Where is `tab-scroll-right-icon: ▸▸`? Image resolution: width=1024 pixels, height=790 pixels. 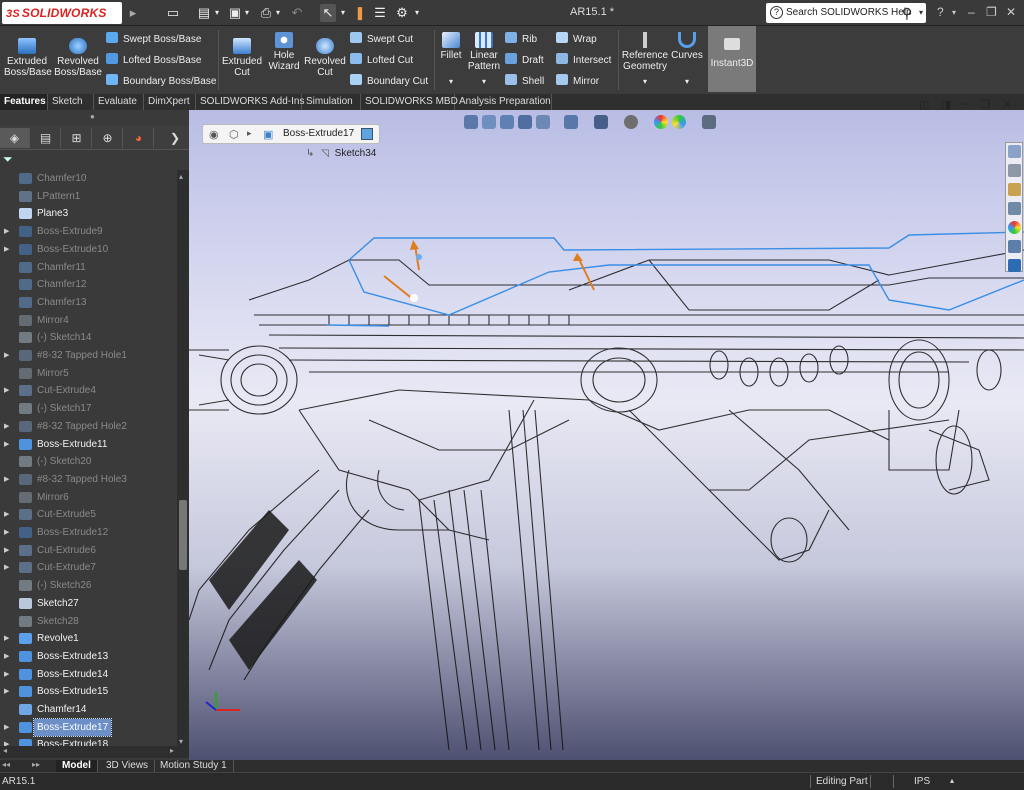
tab-scroll-right-icon: ▸▸ is located at coordinates (36, 764).